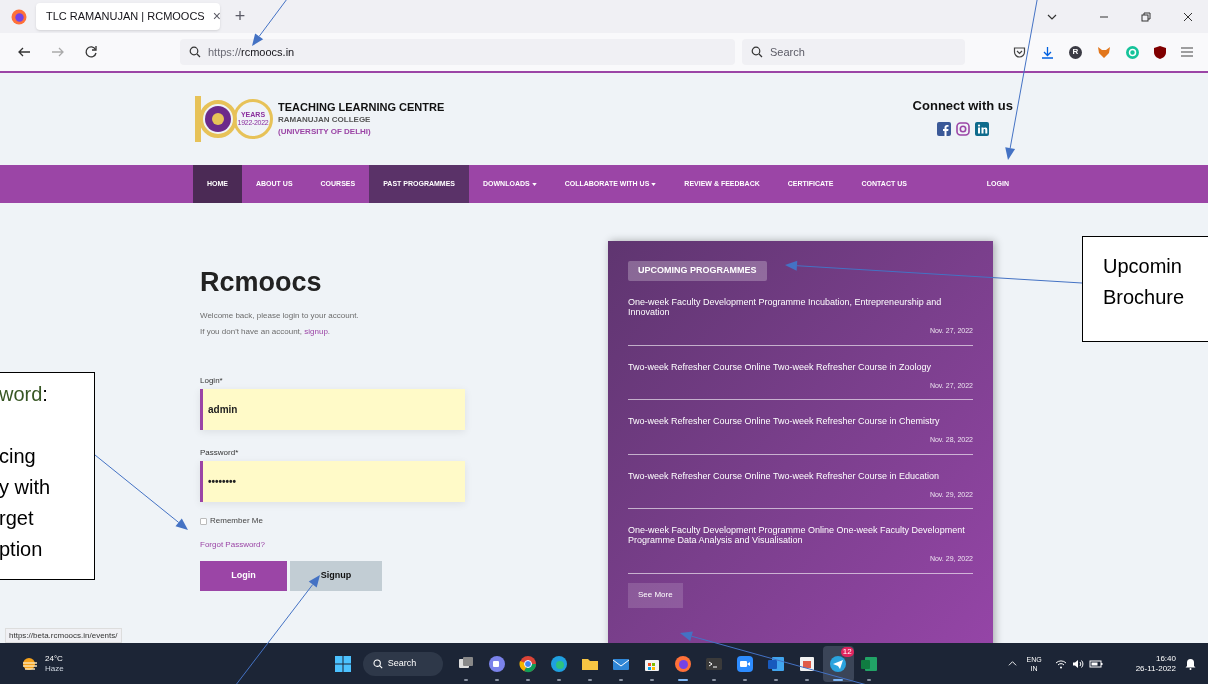 Image resolution: width=1208 pixels, height=684 pixels. I want to click on section-heading: UPCOMING PROGRAMMES, so click(697, 271).